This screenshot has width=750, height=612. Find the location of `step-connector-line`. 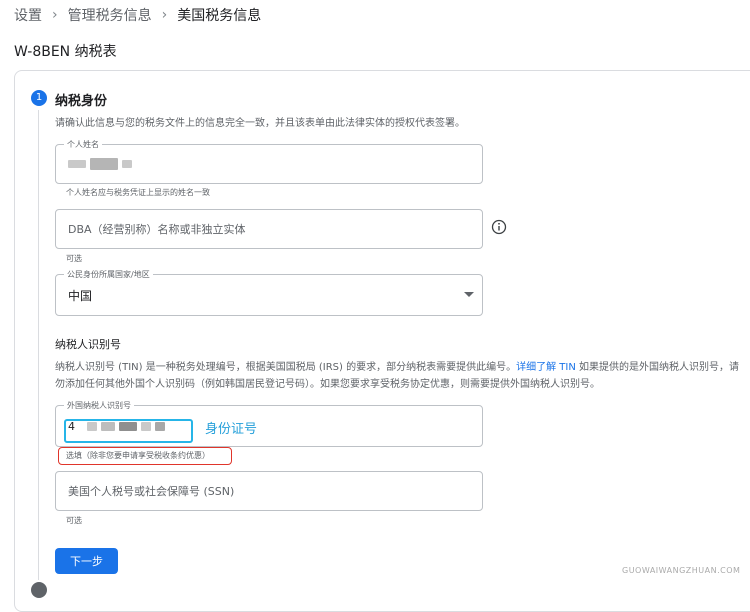

step-connector-line is located at coordinates (38, 345).